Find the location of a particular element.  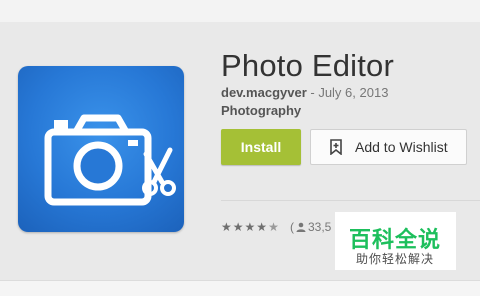

category-link: Photography is located at coordinates (261, 110).